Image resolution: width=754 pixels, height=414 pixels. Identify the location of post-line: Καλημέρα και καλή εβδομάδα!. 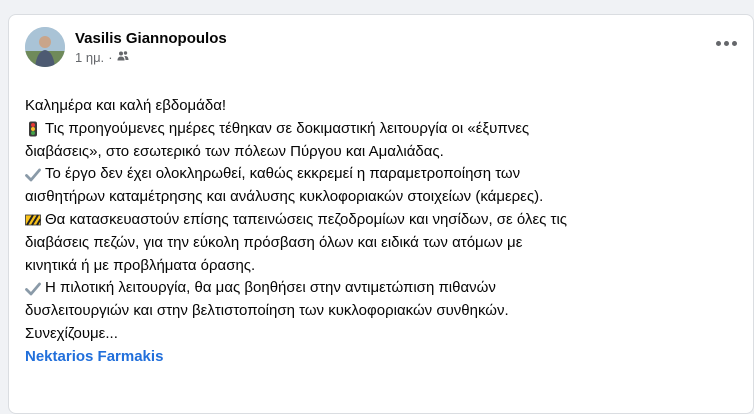
(126, 105).